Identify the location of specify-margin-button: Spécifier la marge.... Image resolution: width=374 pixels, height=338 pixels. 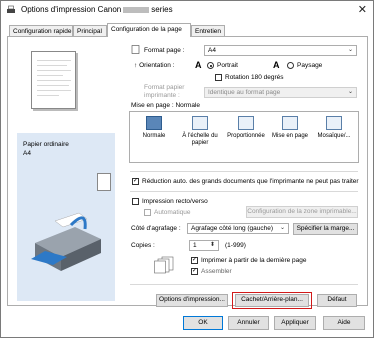
(325, 229).